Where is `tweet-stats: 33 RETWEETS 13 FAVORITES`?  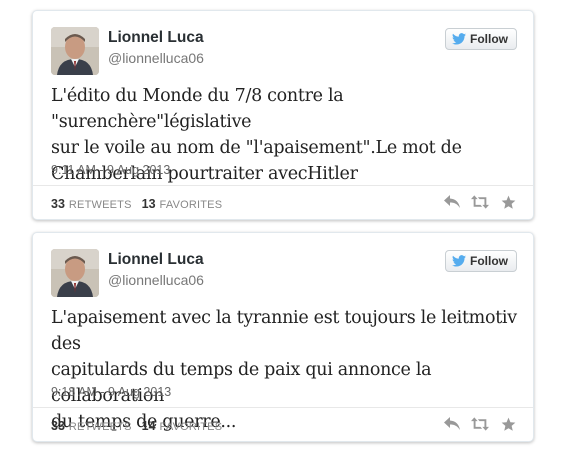
tweet-stats: 33 RETWEETS 13 FAVORITES is located at coordinates (139, 204).